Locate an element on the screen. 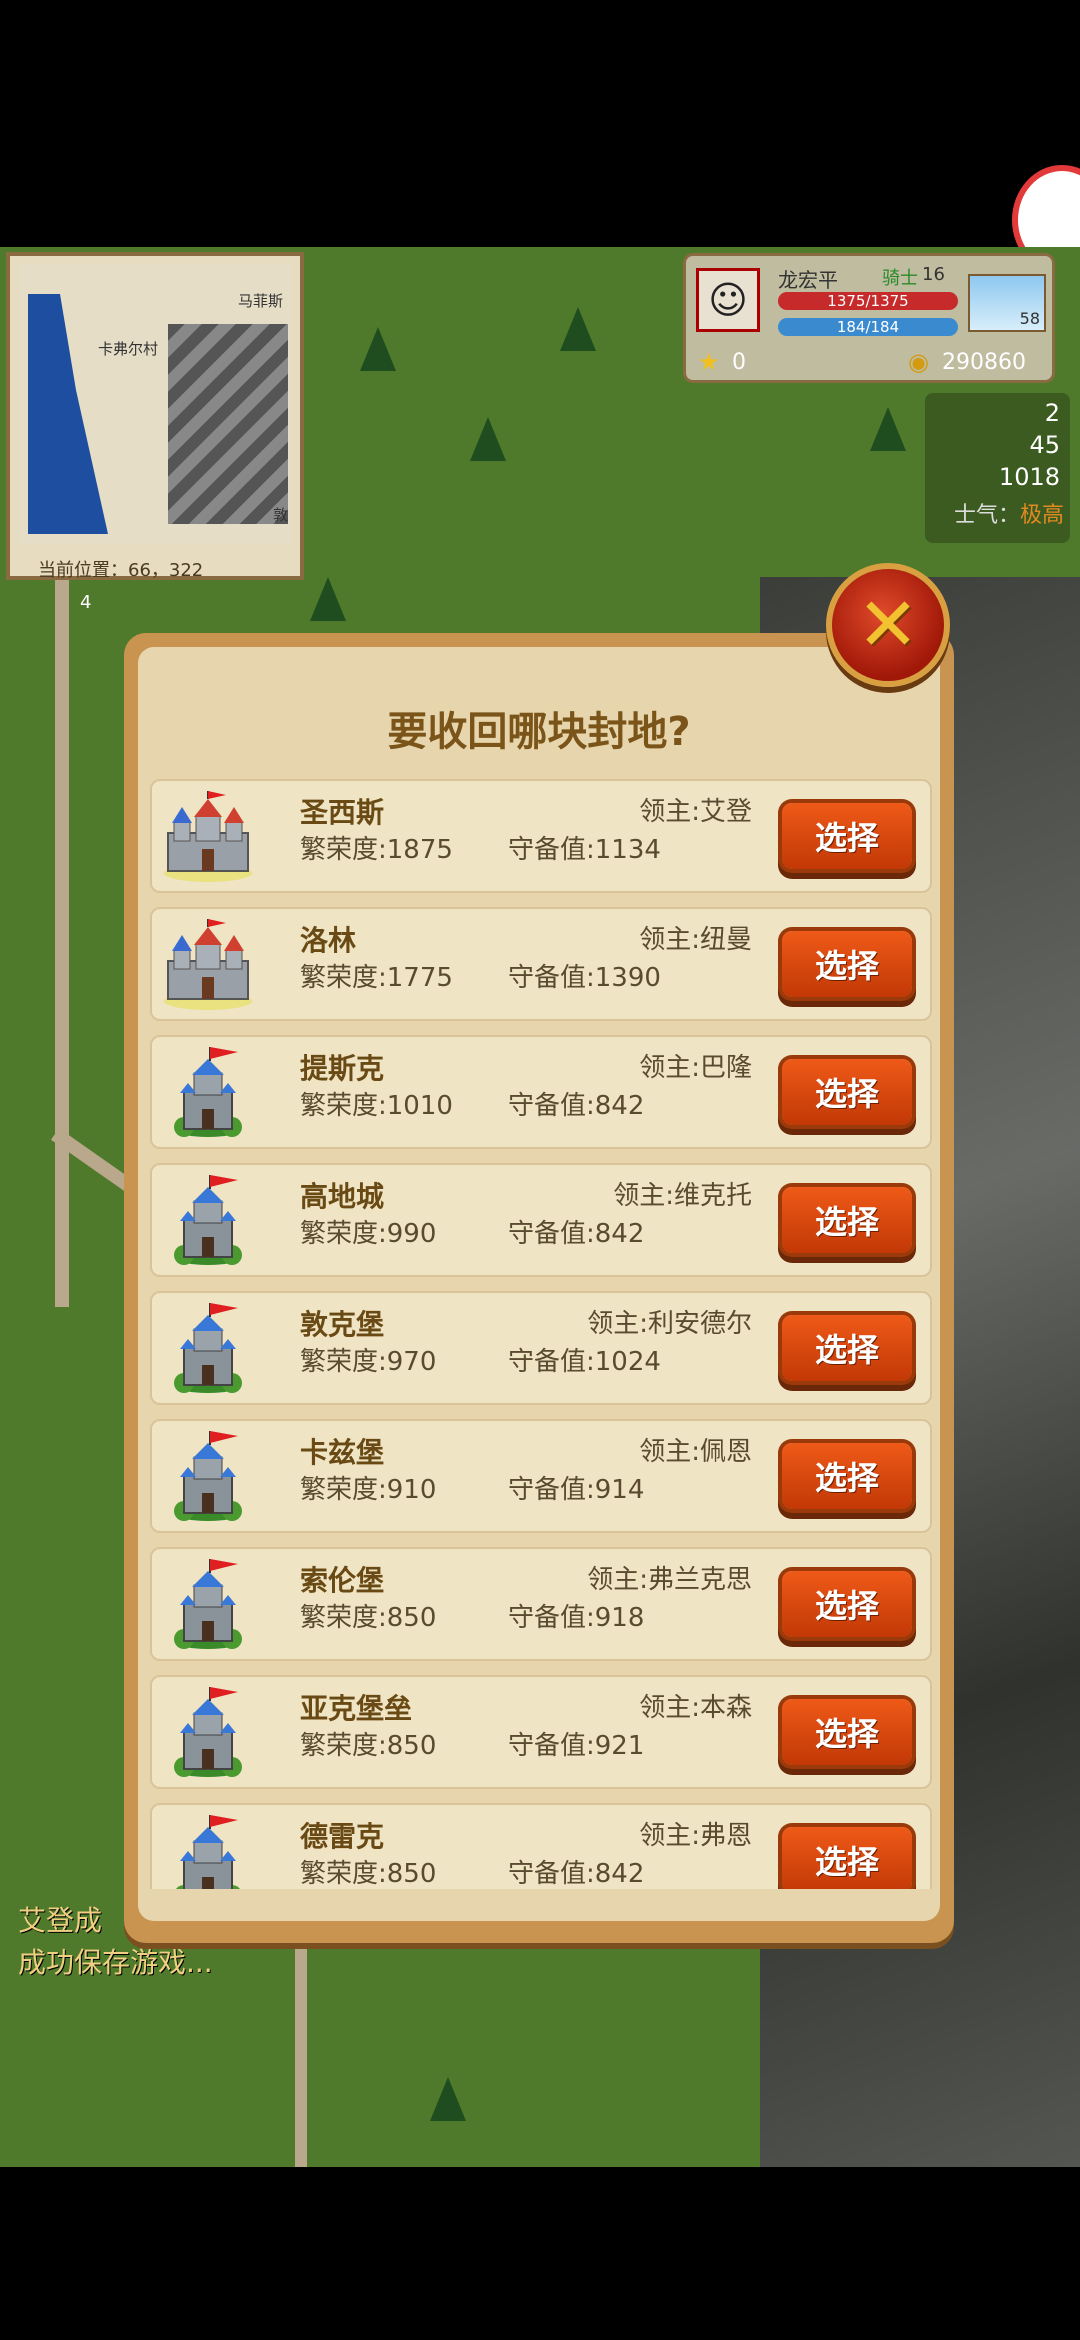 Image resolution: width=1080 pixels, height=2340 pixels. minimap-mountains is located at coordinates (228, 424).